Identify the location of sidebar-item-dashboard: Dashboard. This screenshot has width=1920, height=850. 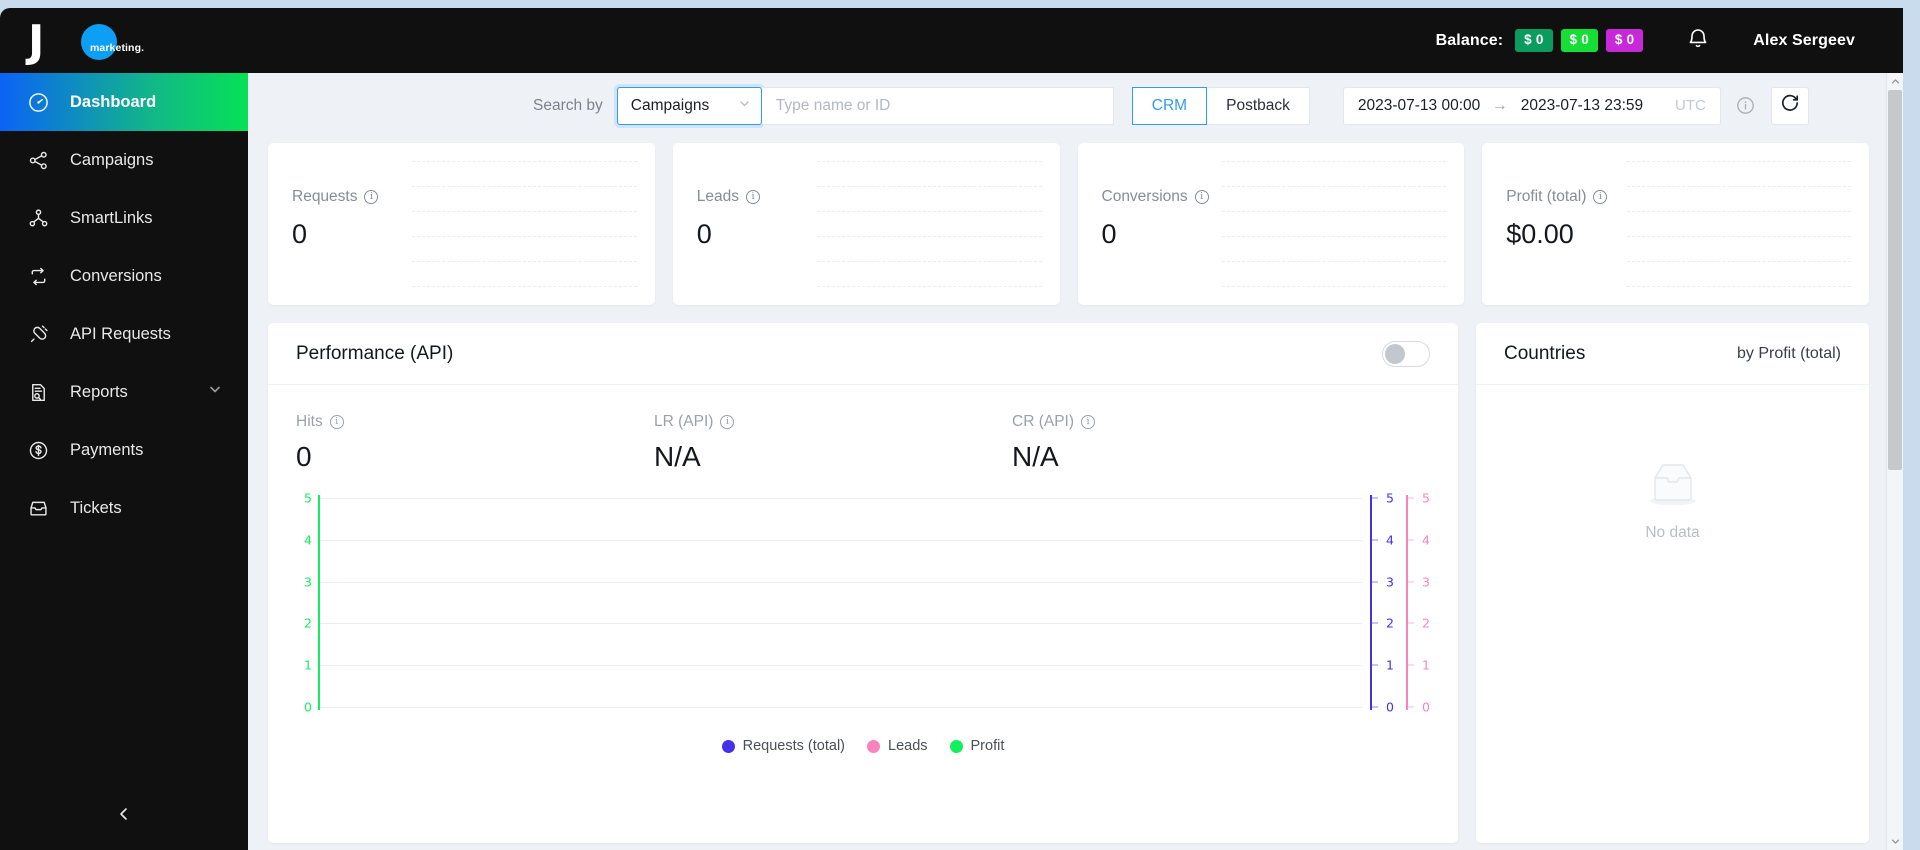
(124, 102).